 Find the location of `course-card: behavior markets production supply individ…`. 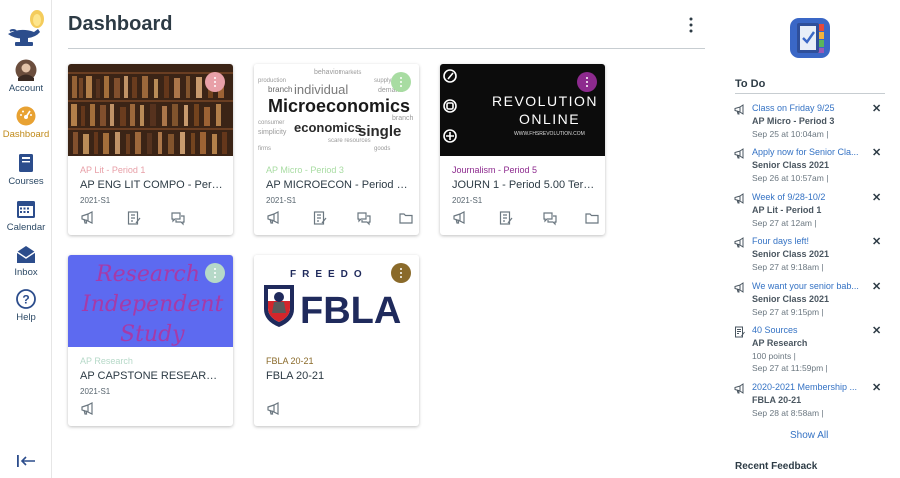

course-card: behavior markets production supply individ… is located at coordinates (336, 149).